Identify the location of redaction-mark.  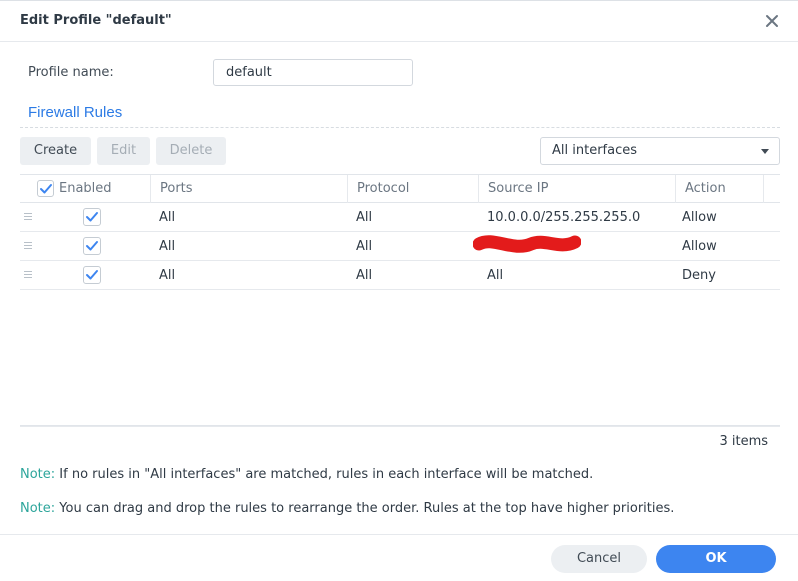
(527, 247).